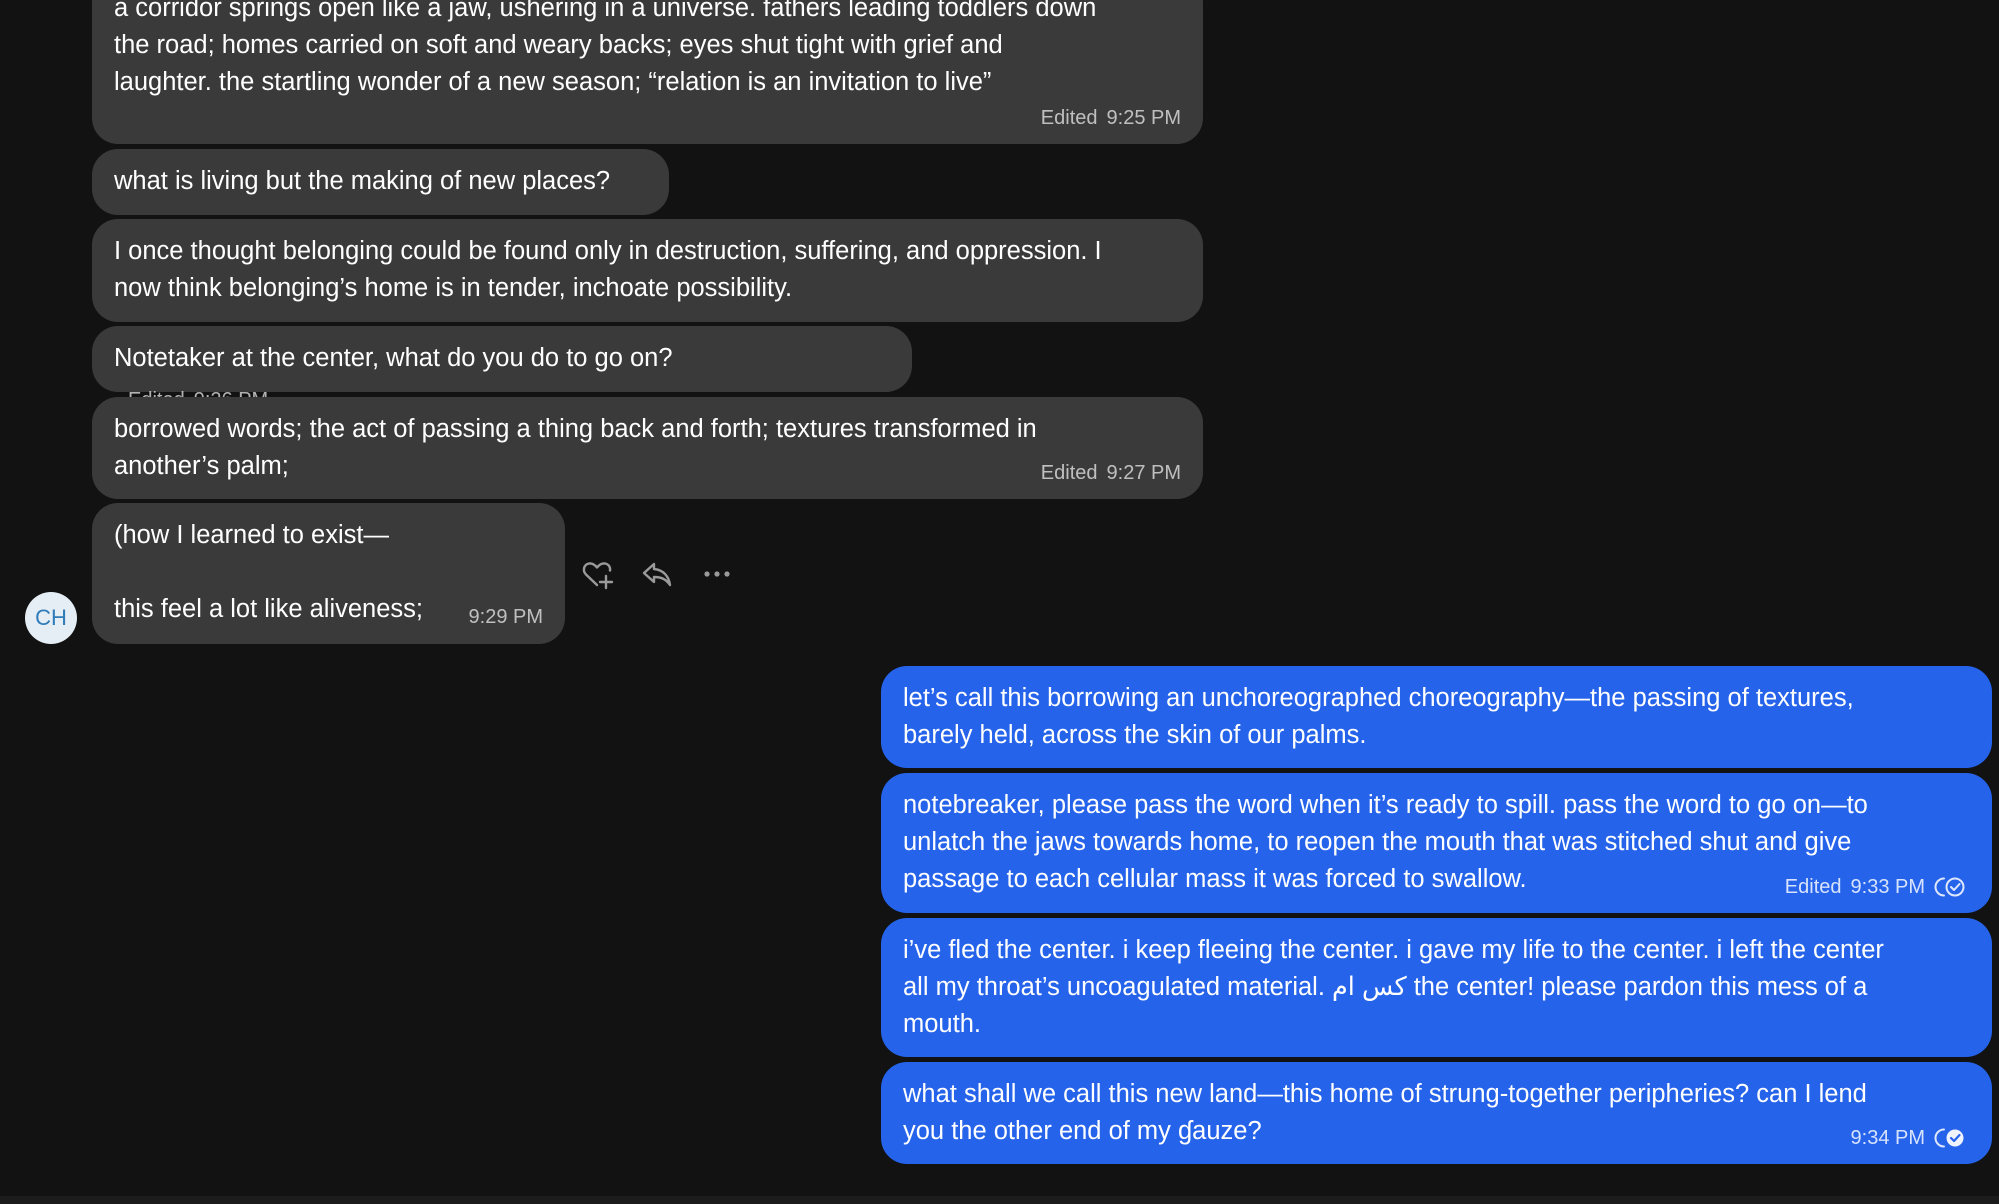 The width and height of the screenshot is (1999, 1204). I want to click on avatar: CH, so click(51, 618).